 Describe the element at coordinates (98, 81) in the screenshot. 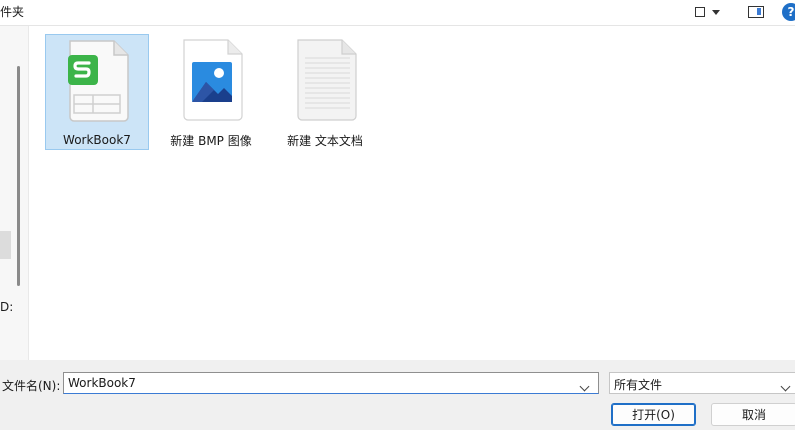

I see `spreadsheet-file-icon` at that location.